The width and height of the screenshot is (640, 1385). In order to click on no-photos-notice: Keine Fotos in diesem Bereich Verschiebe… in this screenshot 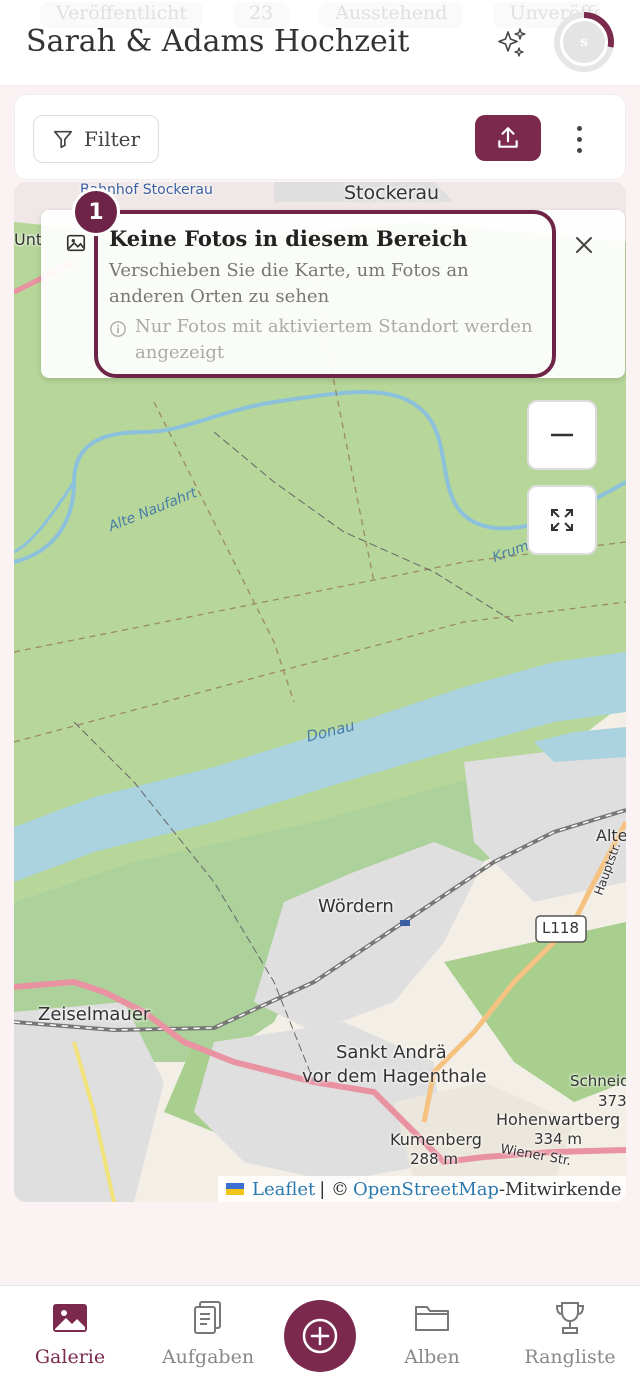, I will do `click(333, 294)`.